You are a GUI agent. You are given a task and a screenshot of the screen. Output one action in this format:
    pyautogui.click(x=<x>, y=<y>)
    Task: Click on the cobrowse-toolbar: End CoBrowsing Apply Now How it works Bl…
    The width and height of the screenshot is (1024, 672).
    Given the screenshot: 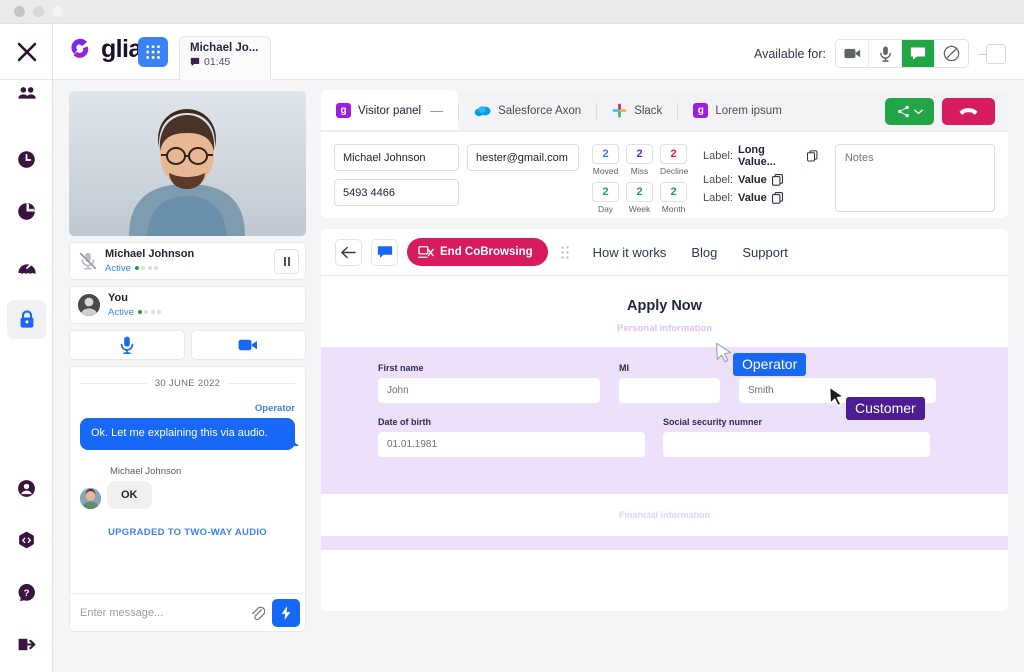 What is the action you would take?
    pyautogui.click(x=664, y=252)
    